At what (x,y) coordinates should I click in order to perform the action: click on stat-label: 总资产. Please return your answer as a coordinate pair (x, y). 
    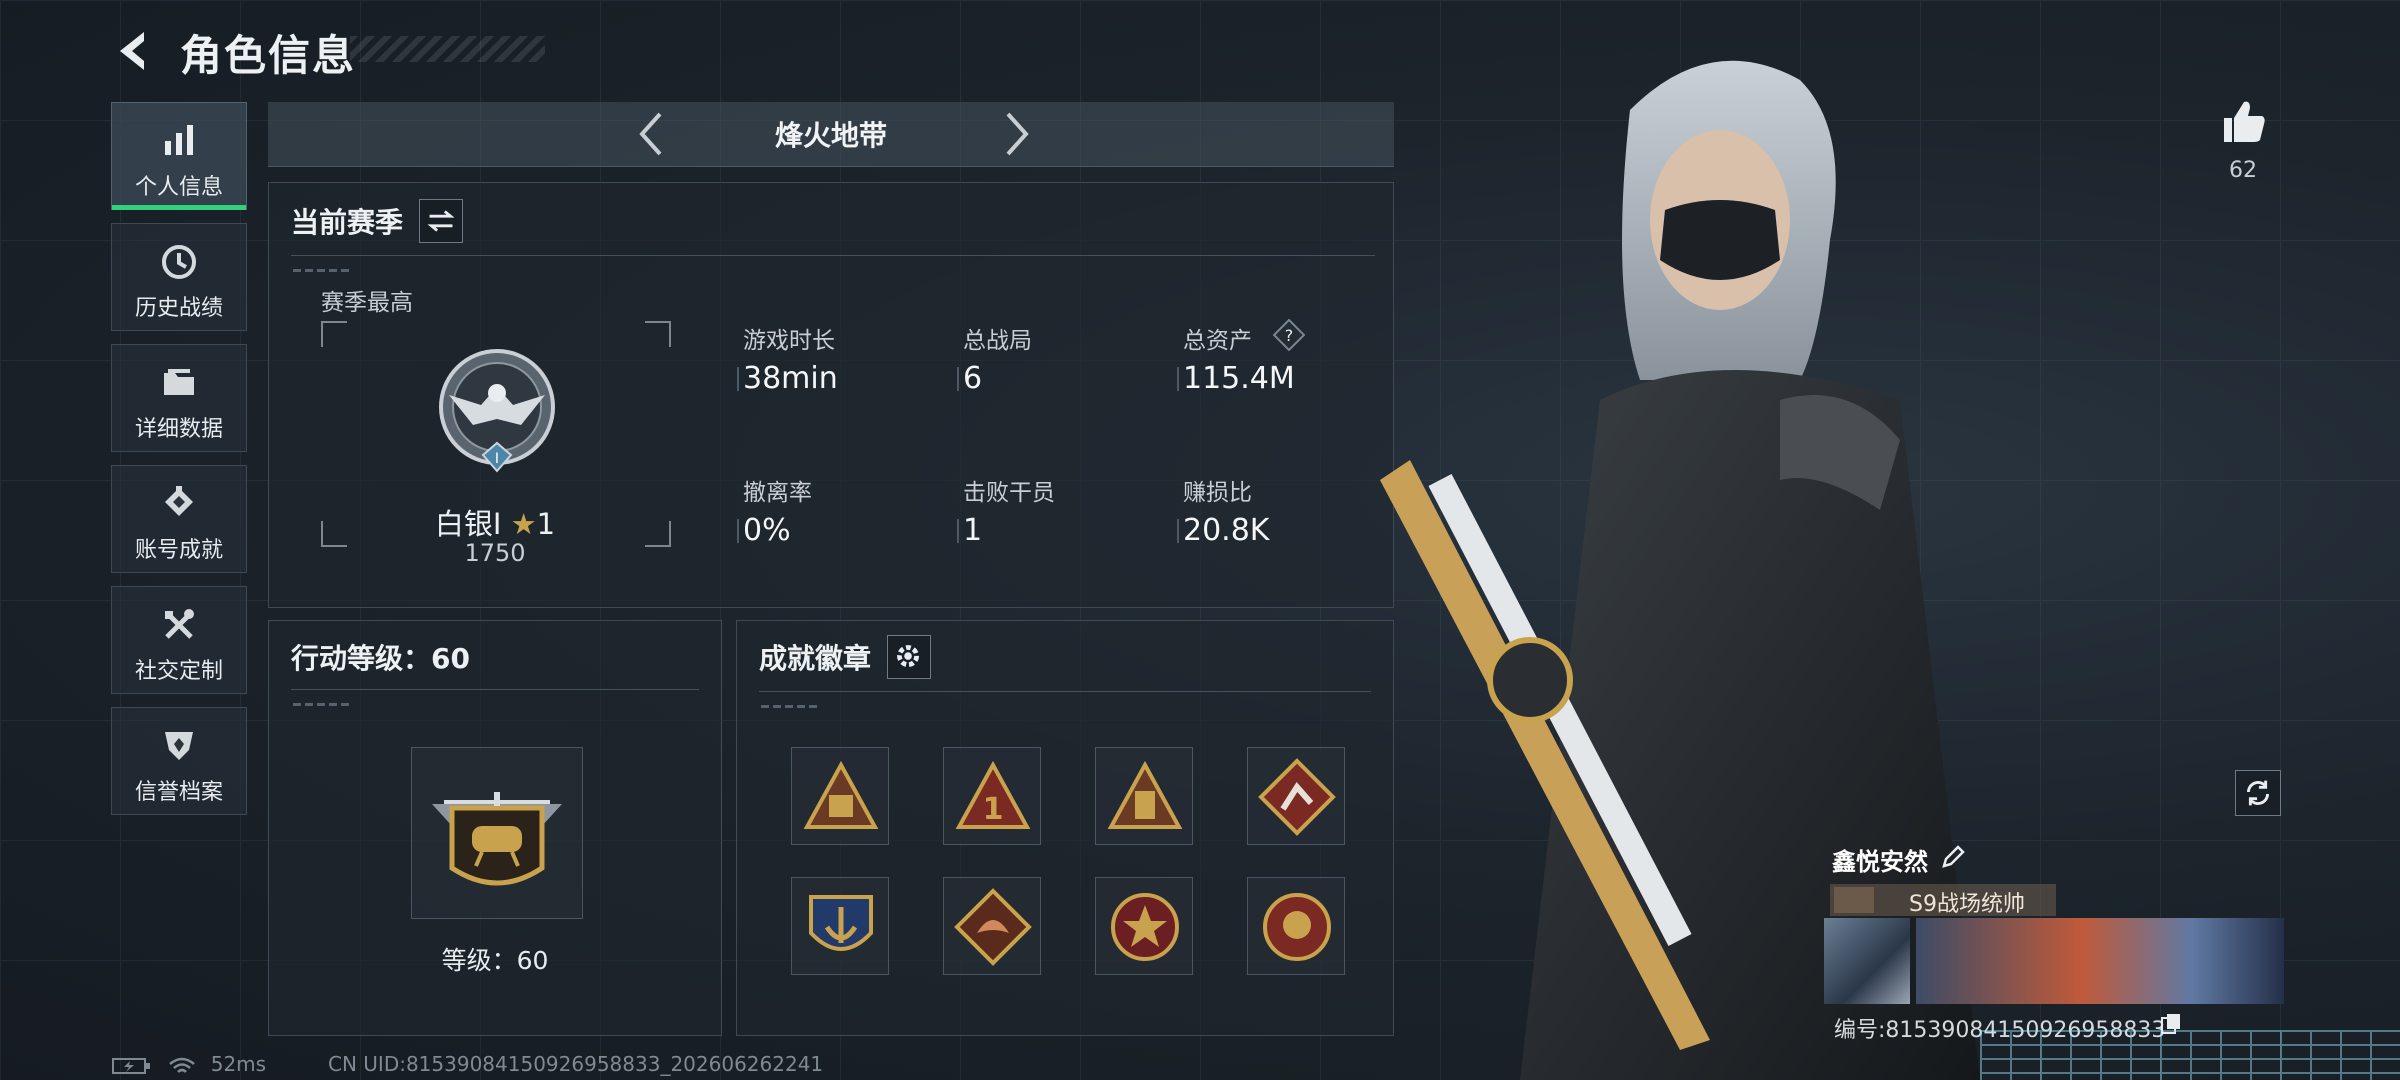
    Looking at the image, I should click on (1217, 341).